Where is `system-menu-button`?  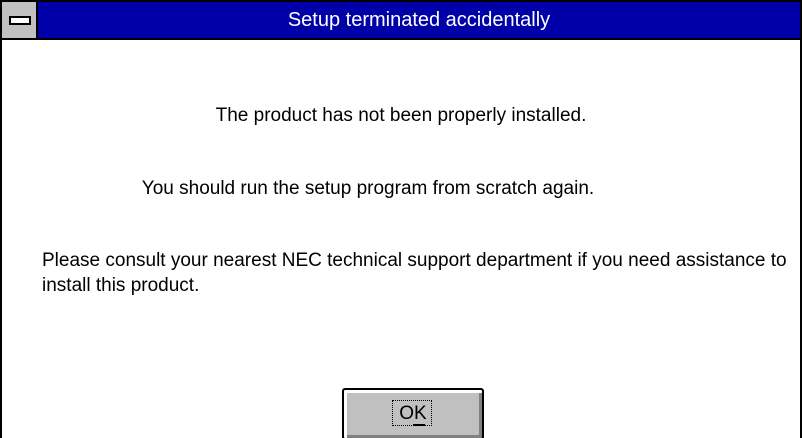 system-menu-button is located at coordinates (20, 20).